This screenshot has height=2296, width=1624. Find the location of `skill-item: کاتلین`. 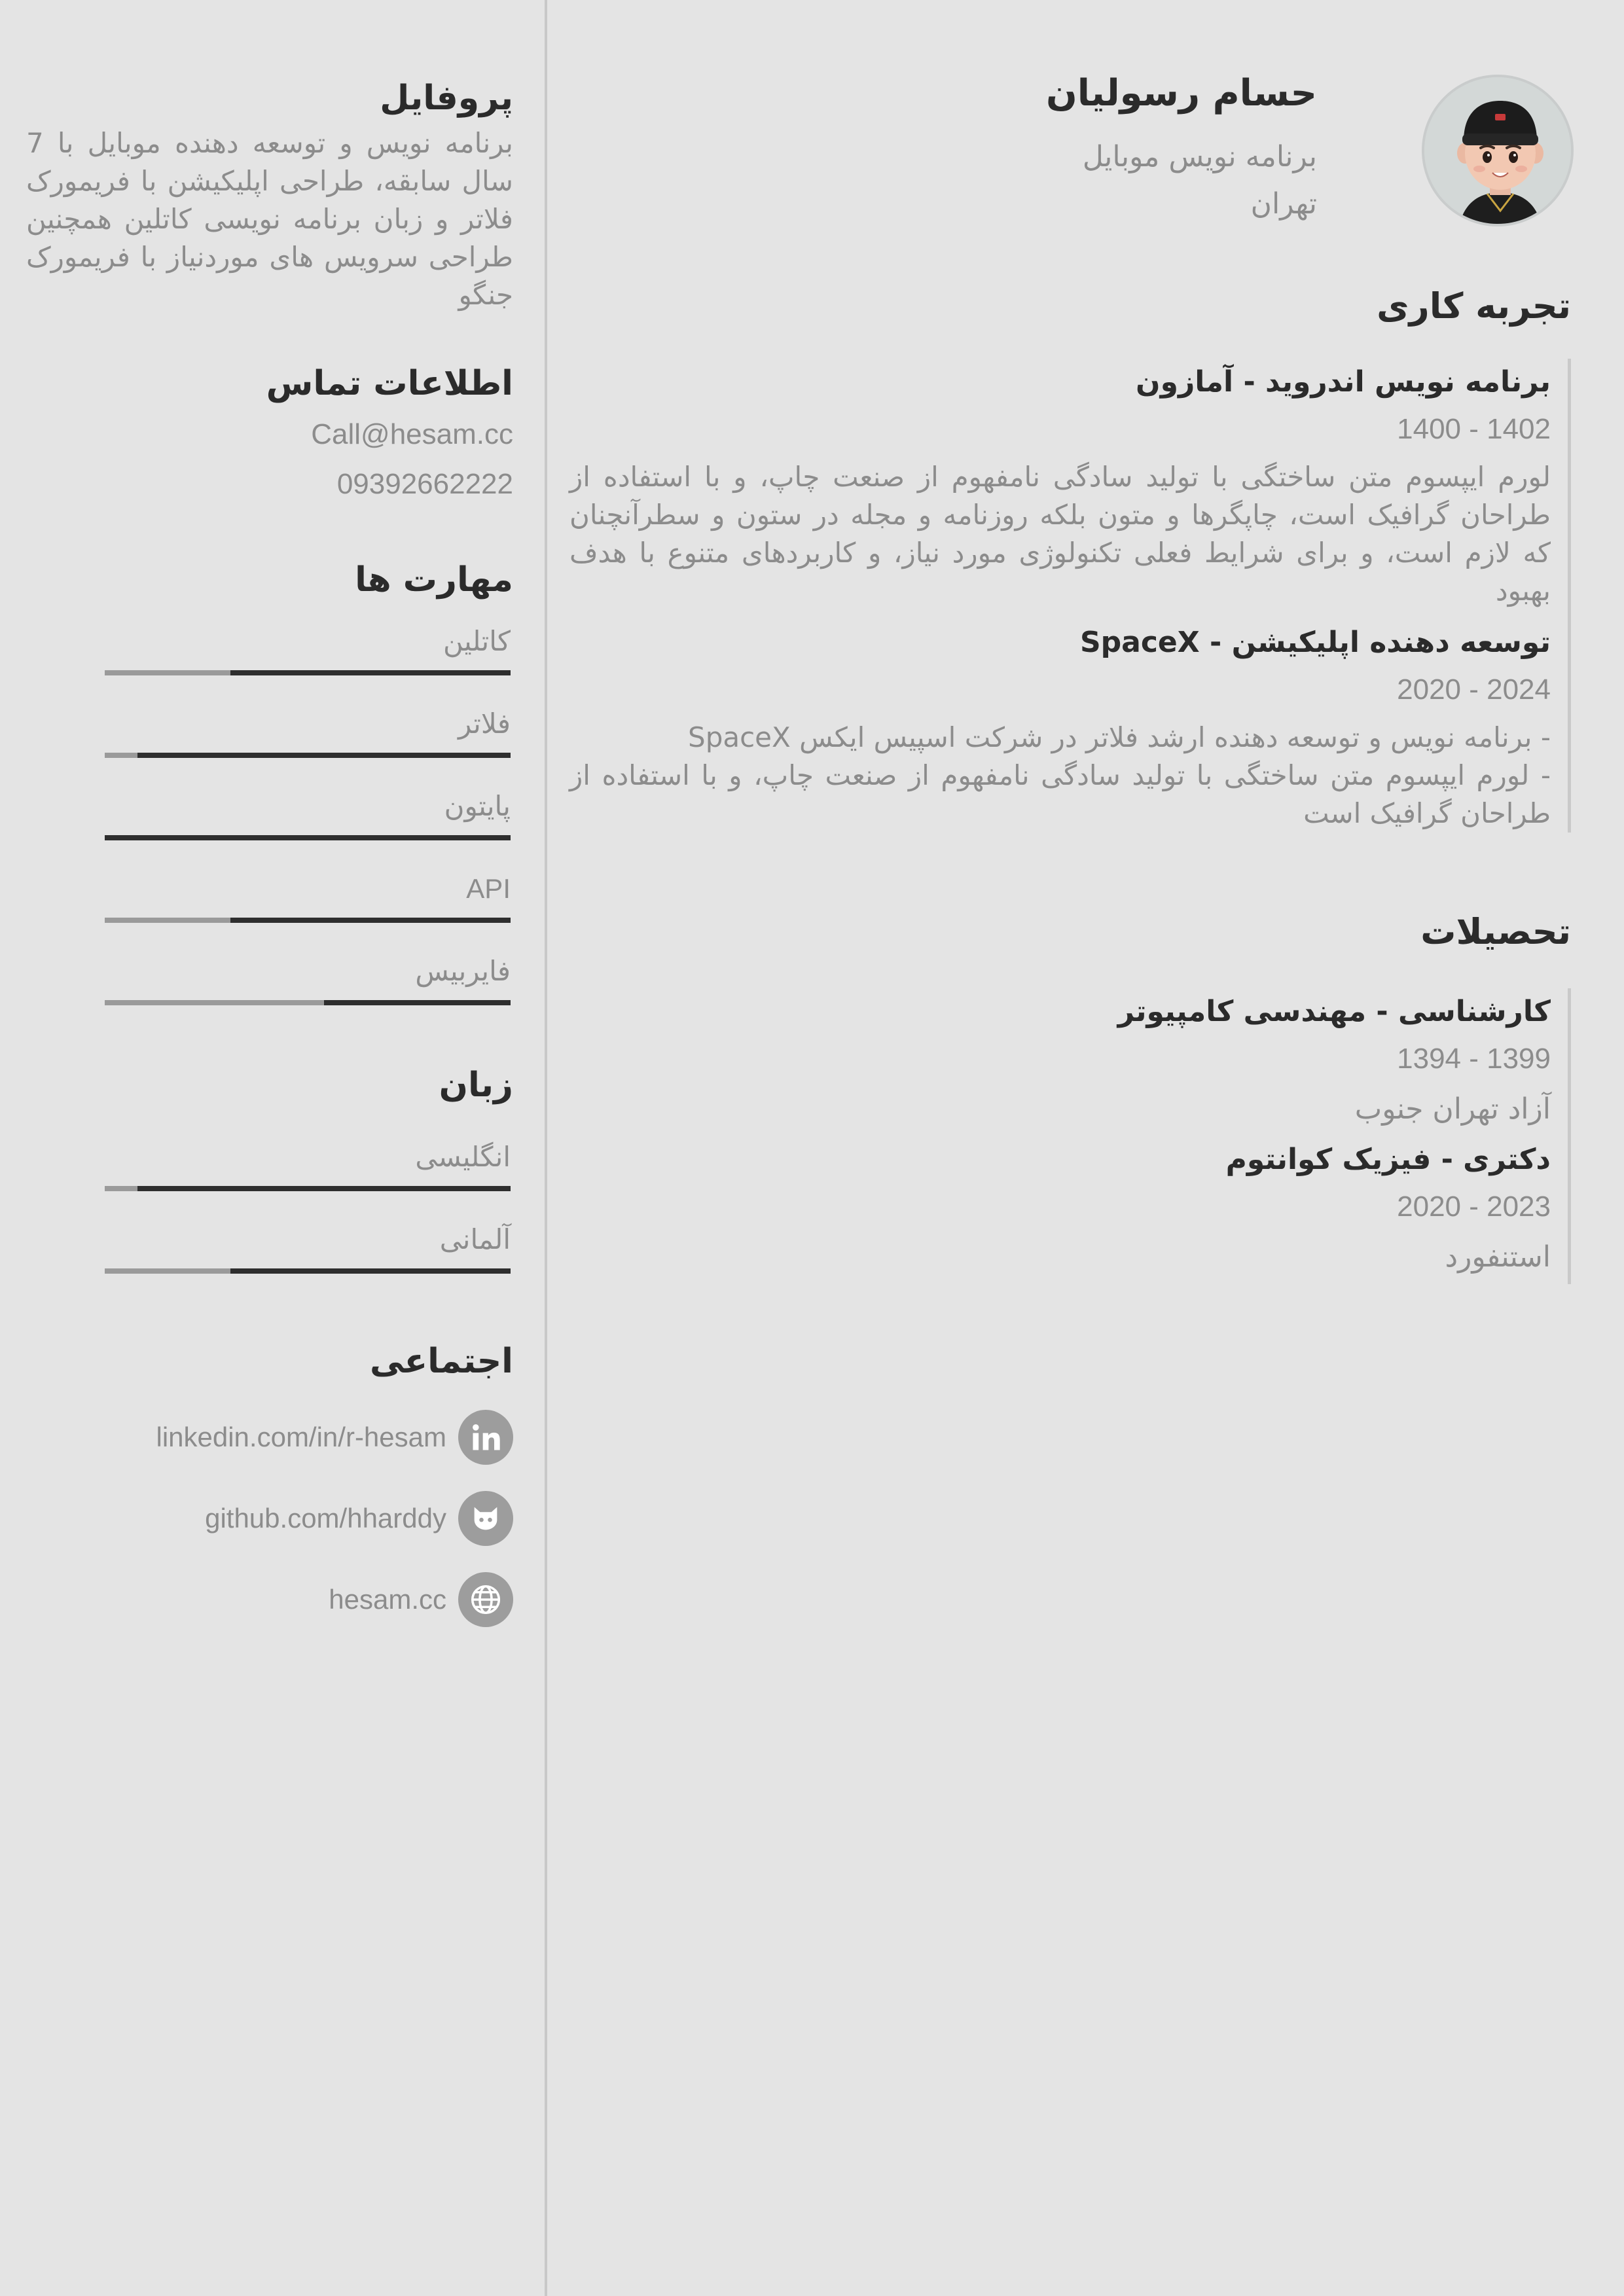

skill-item: کاتلین is located at coordinates (308, 650).